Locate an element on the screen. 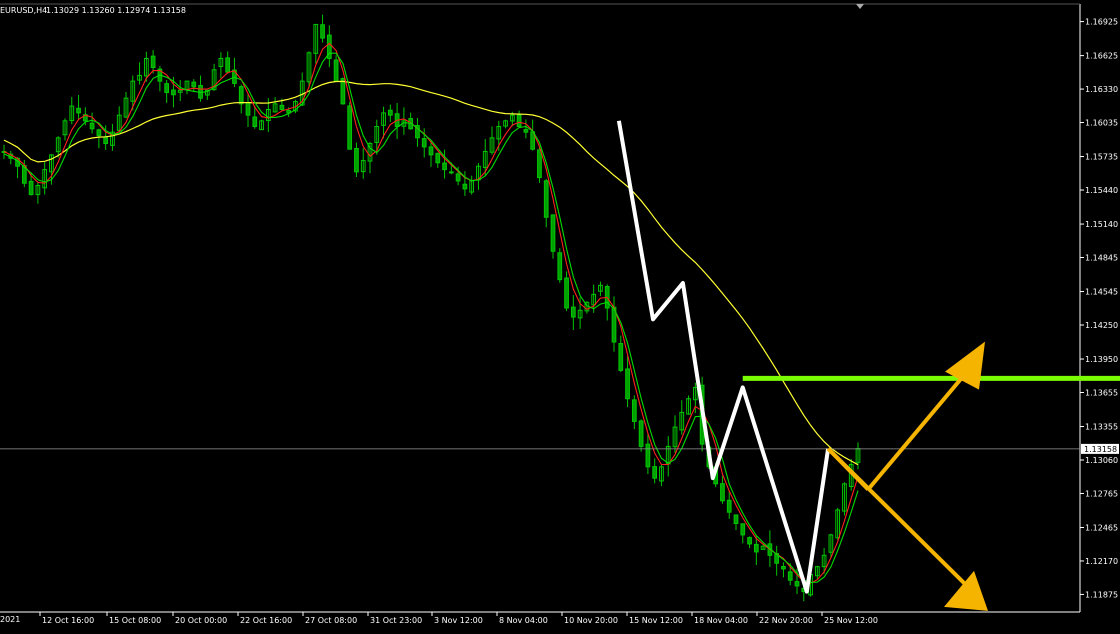 The image size is (1120, 634). x-tick-label: 31 Oct 23:00 is located at coordinates (396, 620).